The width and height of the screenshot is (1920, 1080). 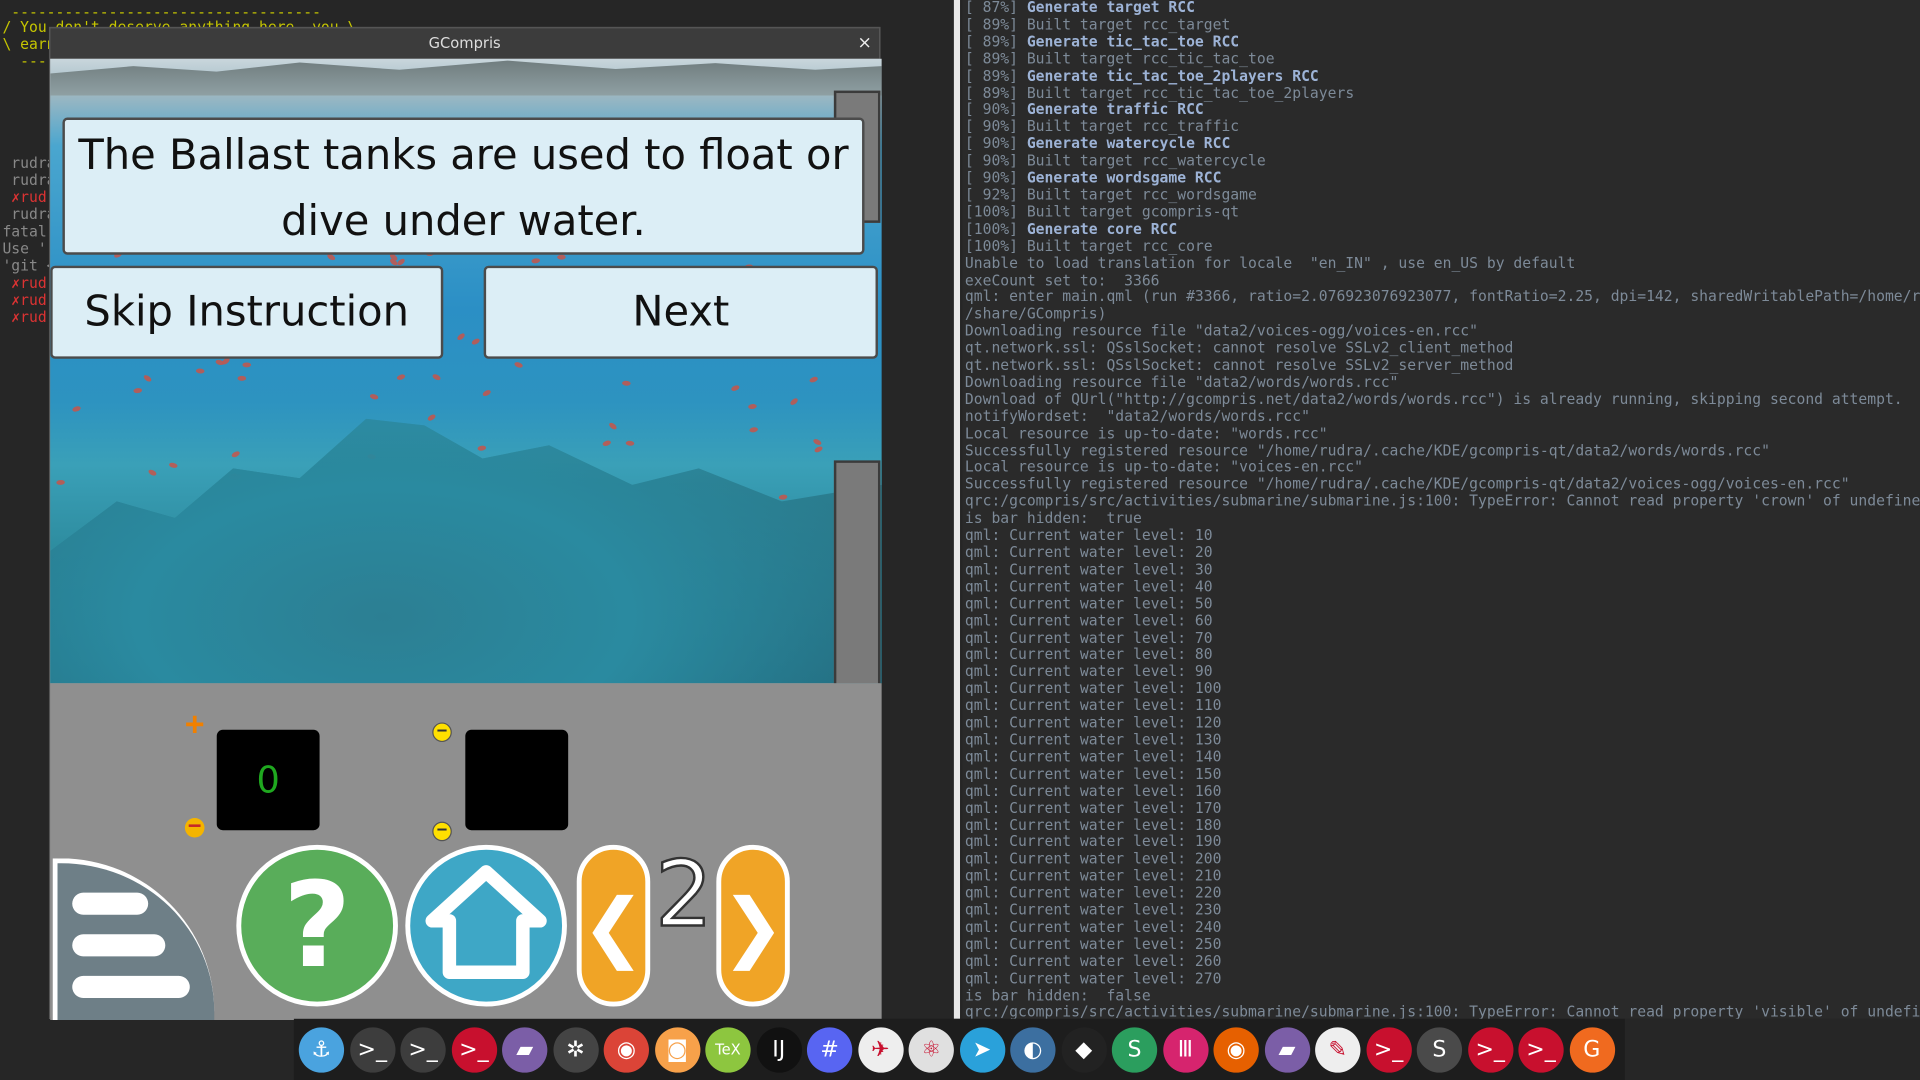 What do you see at coordinates (1592, 1049) in the screenshot?
I see `gcompris-icon: G` at bounding box center [1592, 1049].